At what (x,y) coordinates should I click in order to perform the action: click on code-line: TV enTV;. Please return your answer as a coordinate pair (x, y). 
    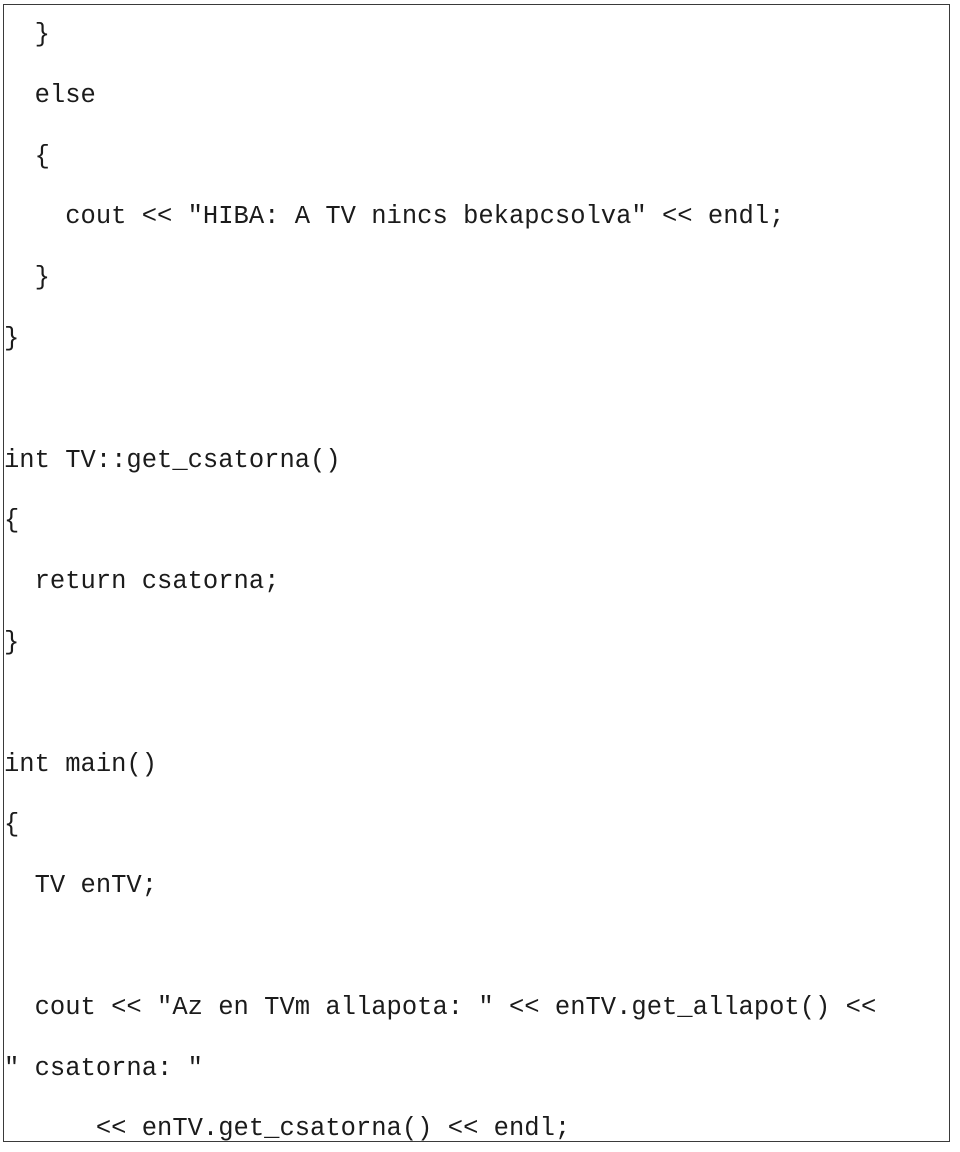
    Looking at the image, I should click on (81, 886).